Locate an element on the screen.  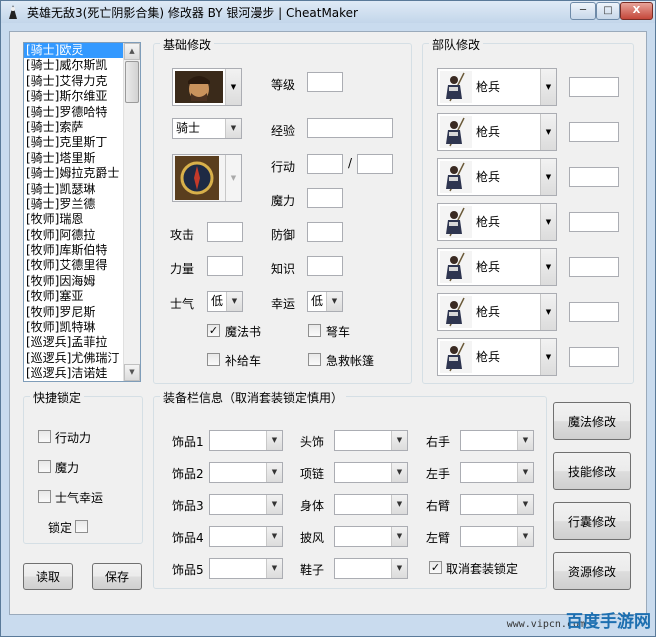
luck-select: 低 ▼ is located at coordinates (325, 301).